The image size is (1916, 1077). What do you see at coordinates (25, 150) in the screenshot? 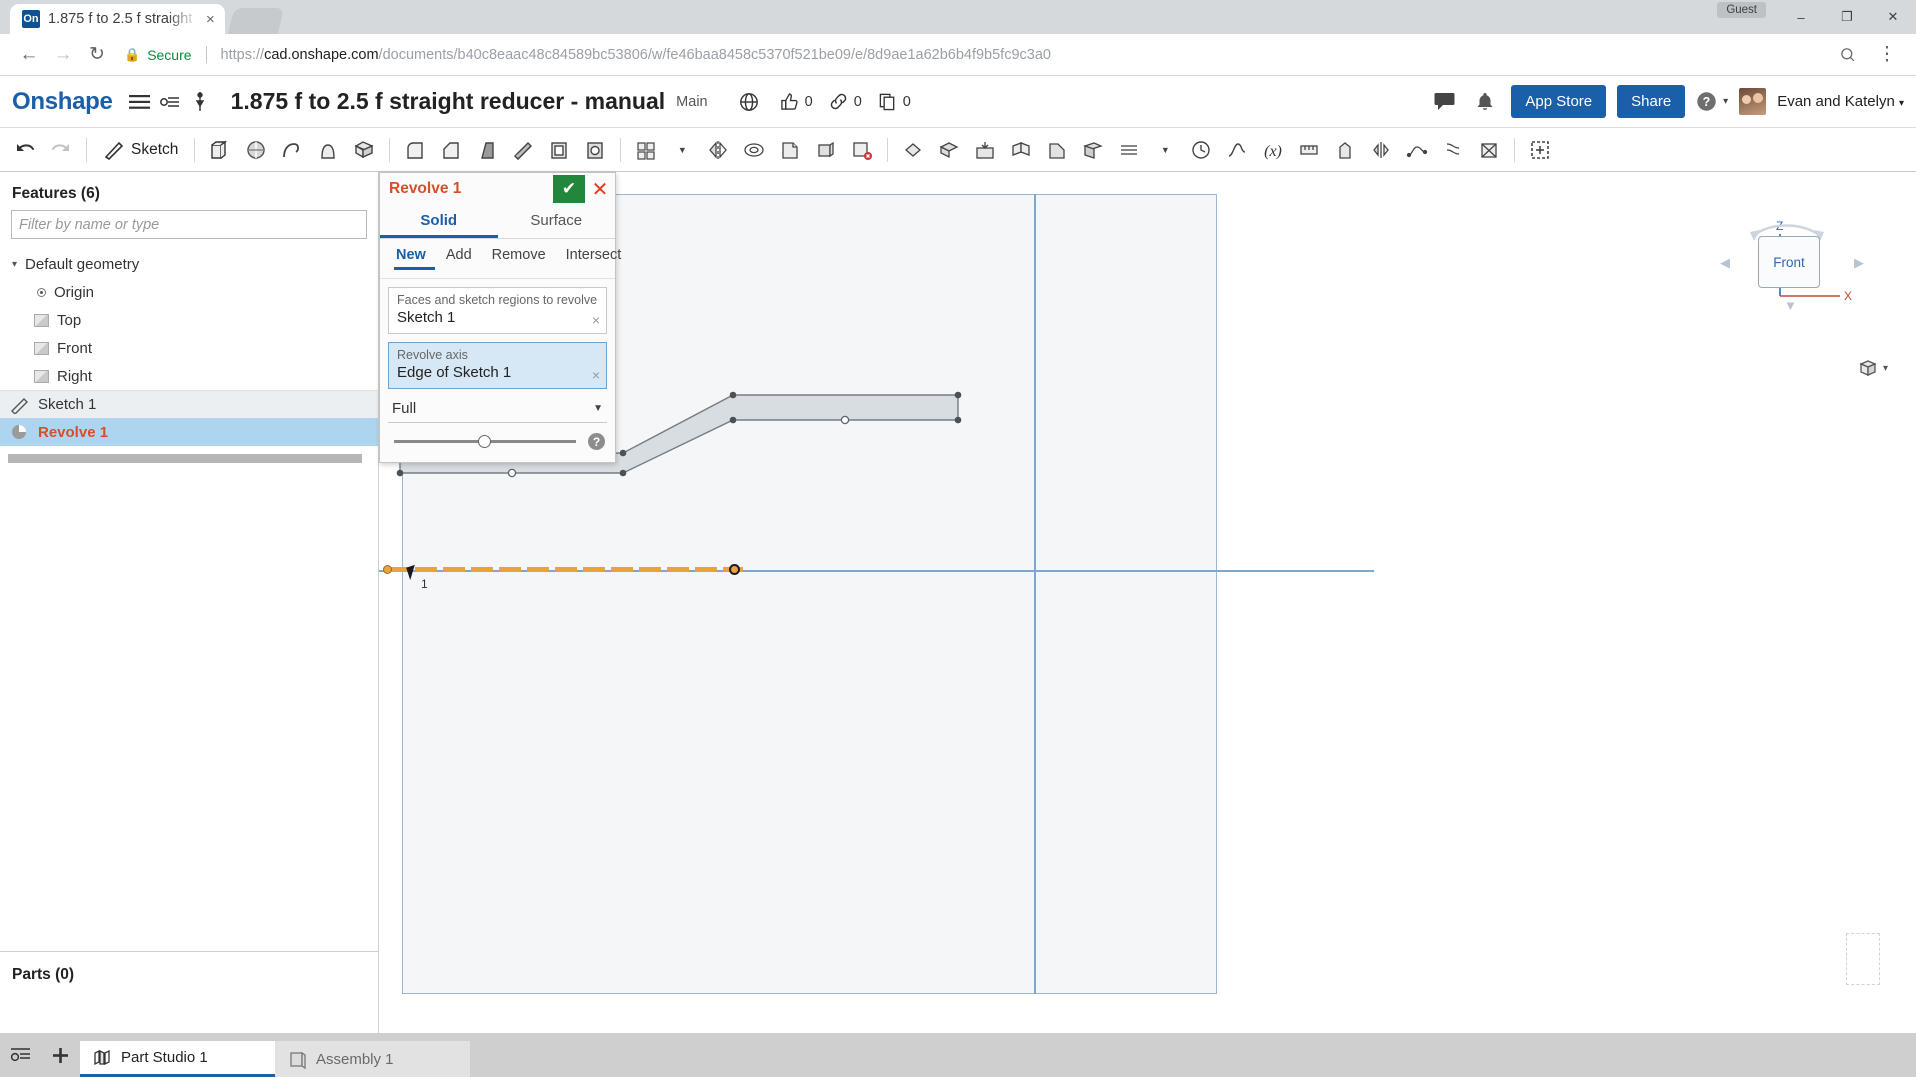
I see `undo-icon` at bounding box center [25, 150].